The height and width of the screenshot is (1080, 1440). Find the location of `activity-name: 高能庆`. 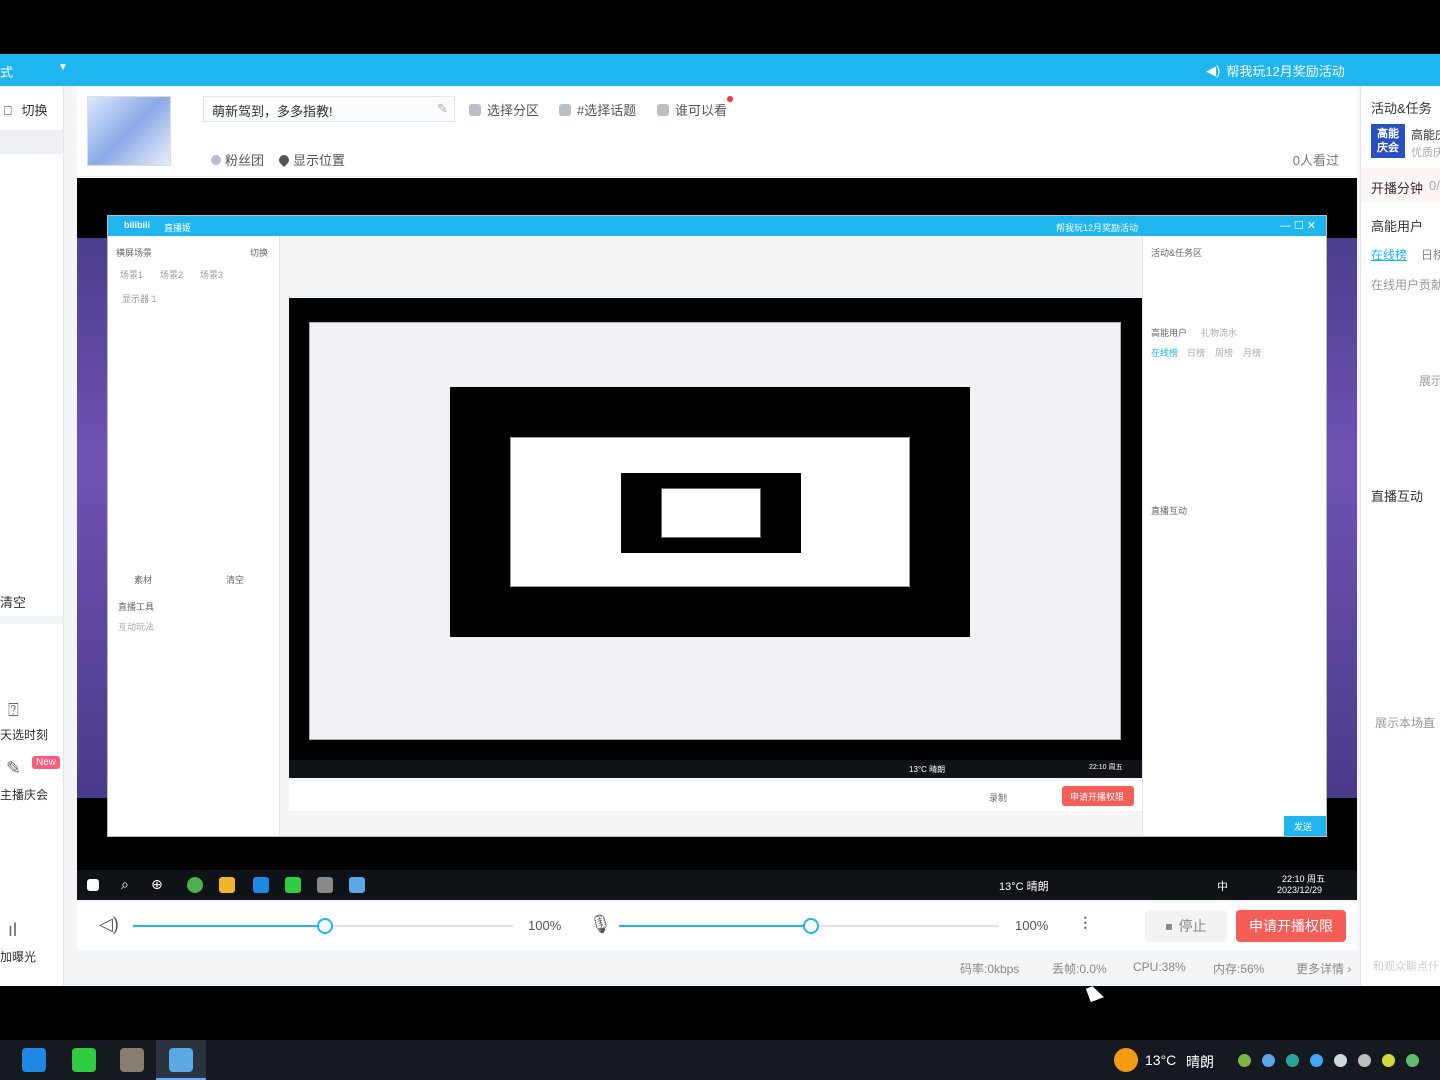

activity-name: 高能庆 is located at coordinates (1425, 135).